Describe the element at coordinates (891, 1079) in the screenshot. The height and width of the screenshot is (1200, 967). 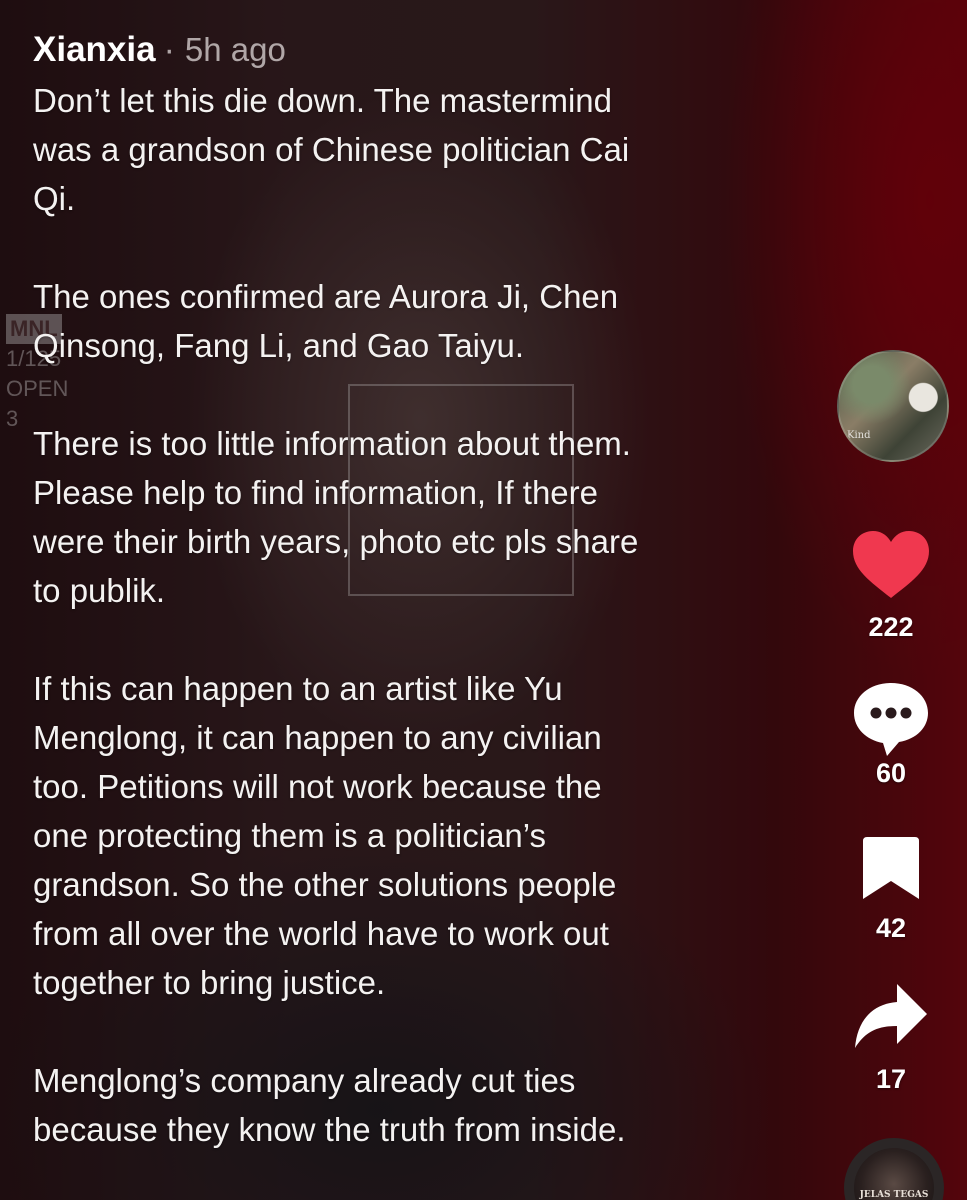
I see `share-count: 17` at that location.